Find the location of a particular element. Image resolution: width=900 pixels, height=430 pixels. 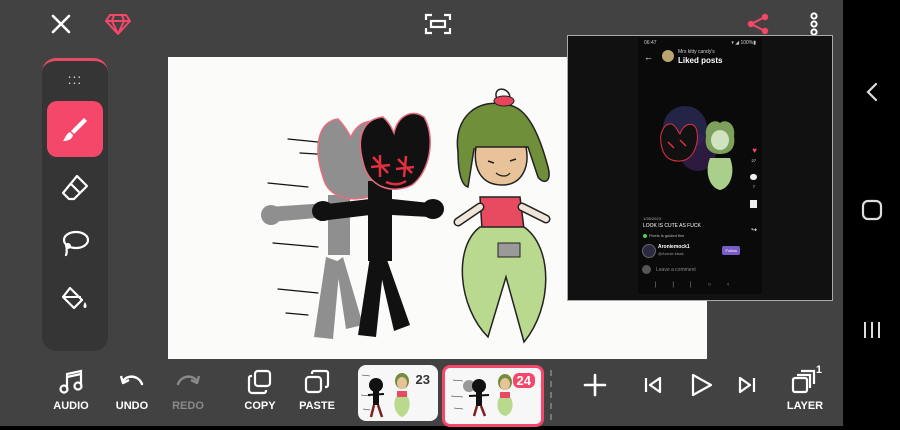

paste-icon is located at coordinates (317, 381).